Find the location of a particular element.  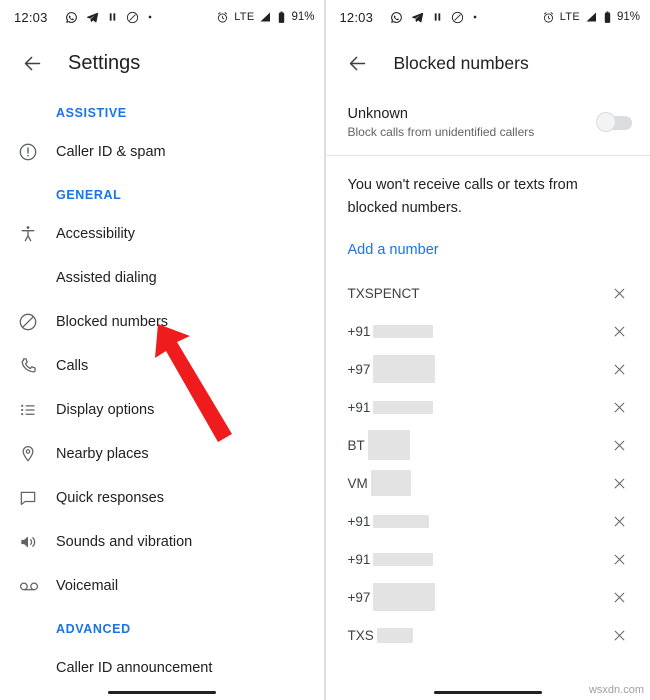

blocked-entry-text: +97 is located at coordinates (359, 369).